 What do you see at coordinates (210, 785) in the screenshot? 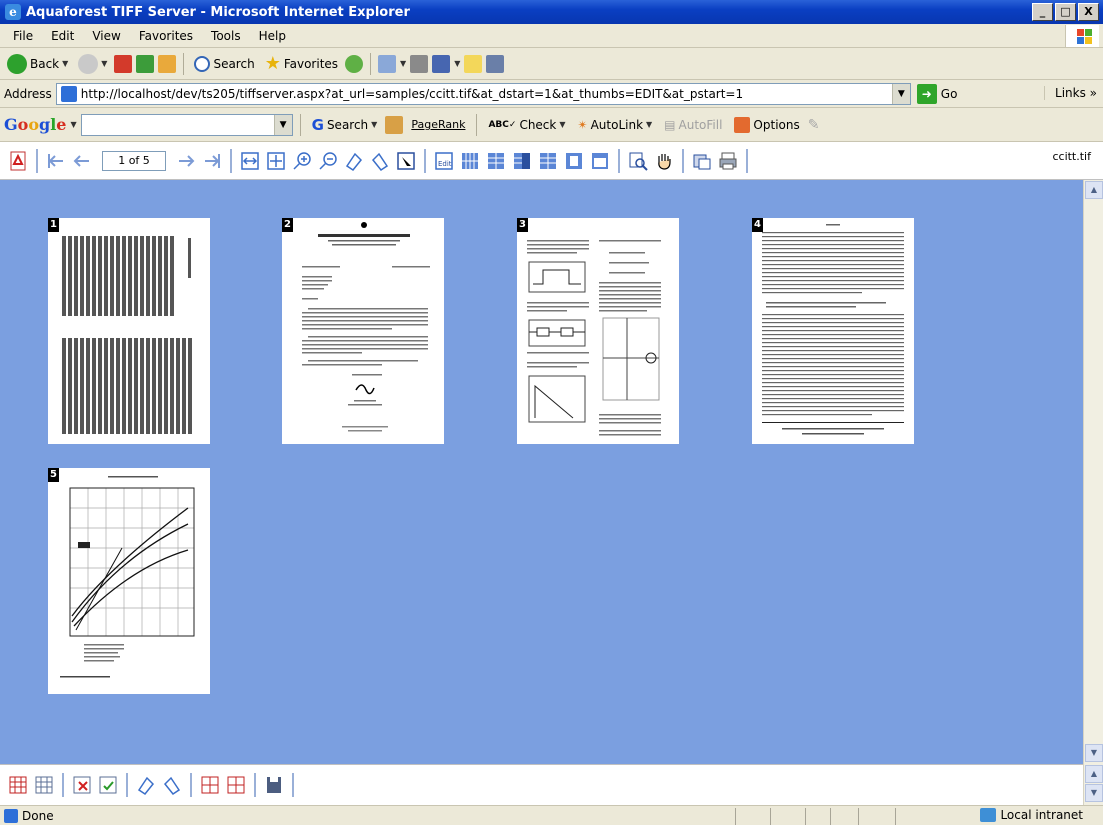
I see `move-page-left-icon` at bounding box center [210, 785].